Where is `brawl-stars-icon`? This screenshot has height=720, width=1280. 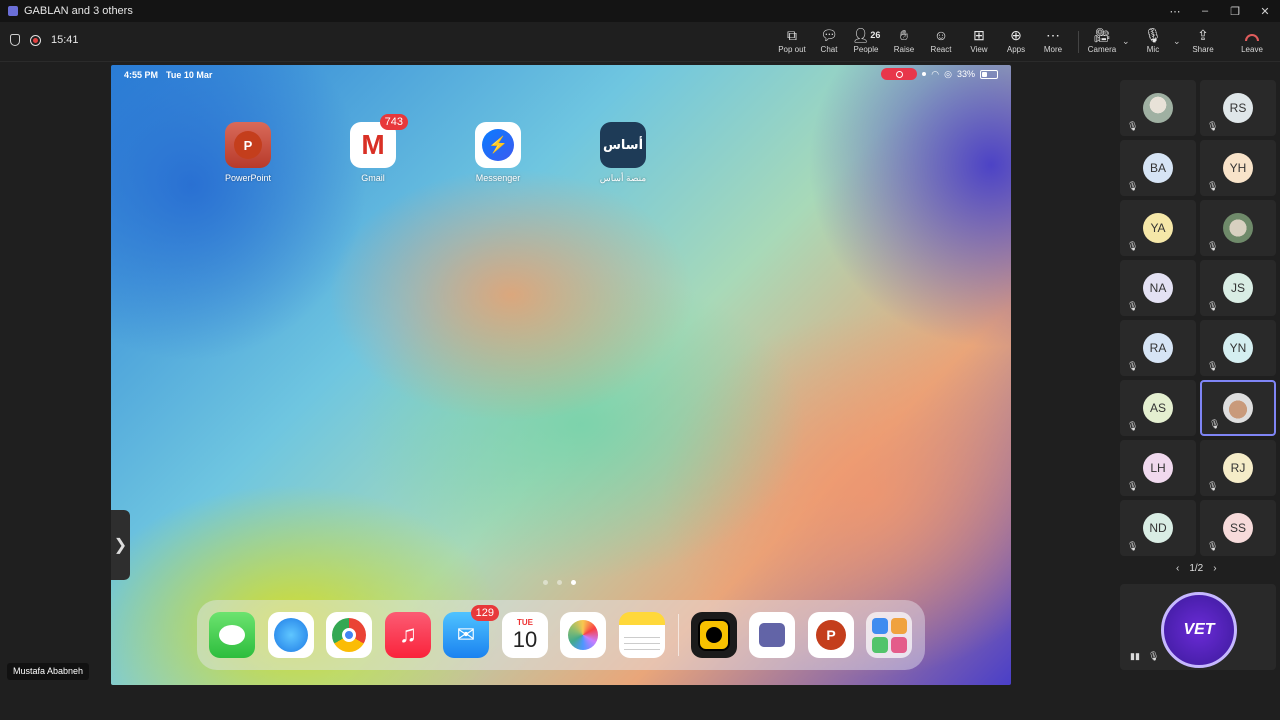 brawl-stars-icon is located at coordinates (714, 635).